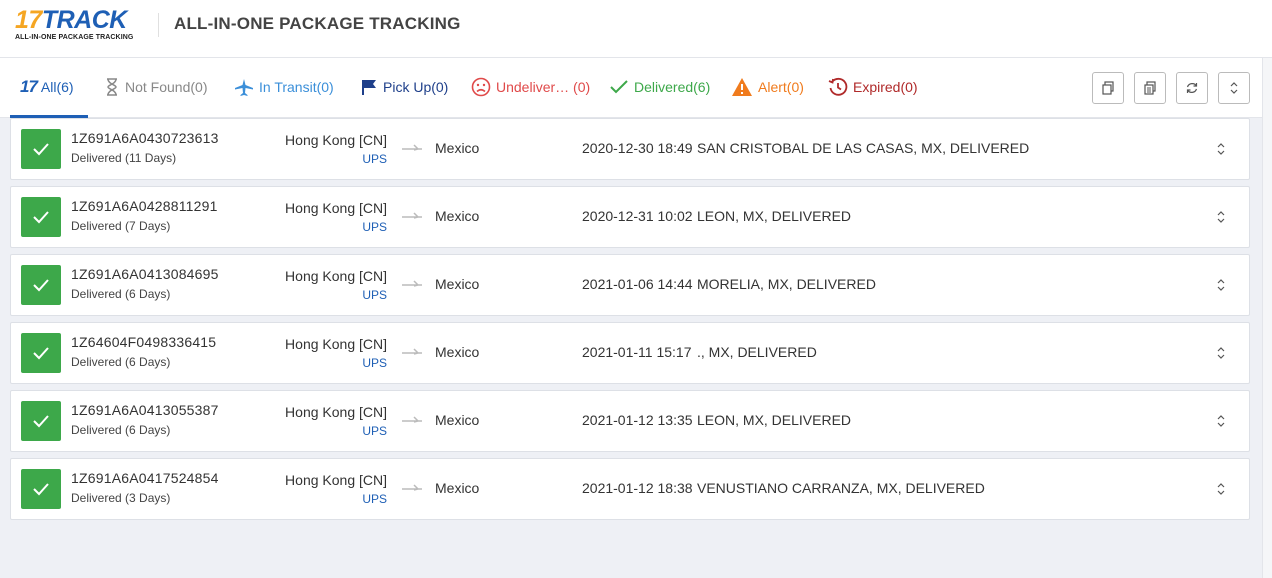 The height and width of the screenshot is (578, 1272). What do you see at coordinates (637, 148) in the screenshot?
I see `event-time: 2020-12-30 18:49` at bounding box center [637, 148].